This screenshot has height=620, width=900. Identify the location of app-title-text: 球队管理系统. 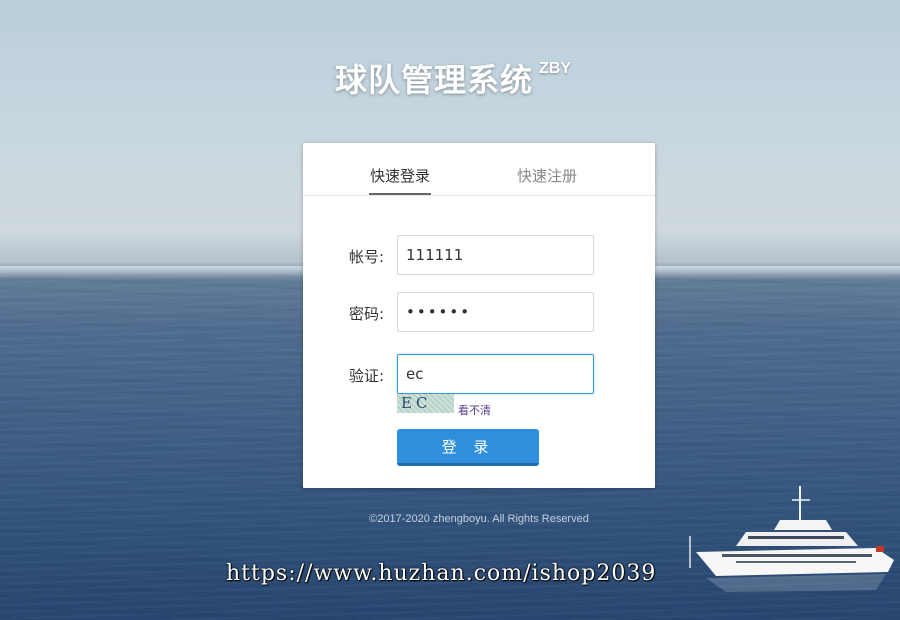
(433, 80).